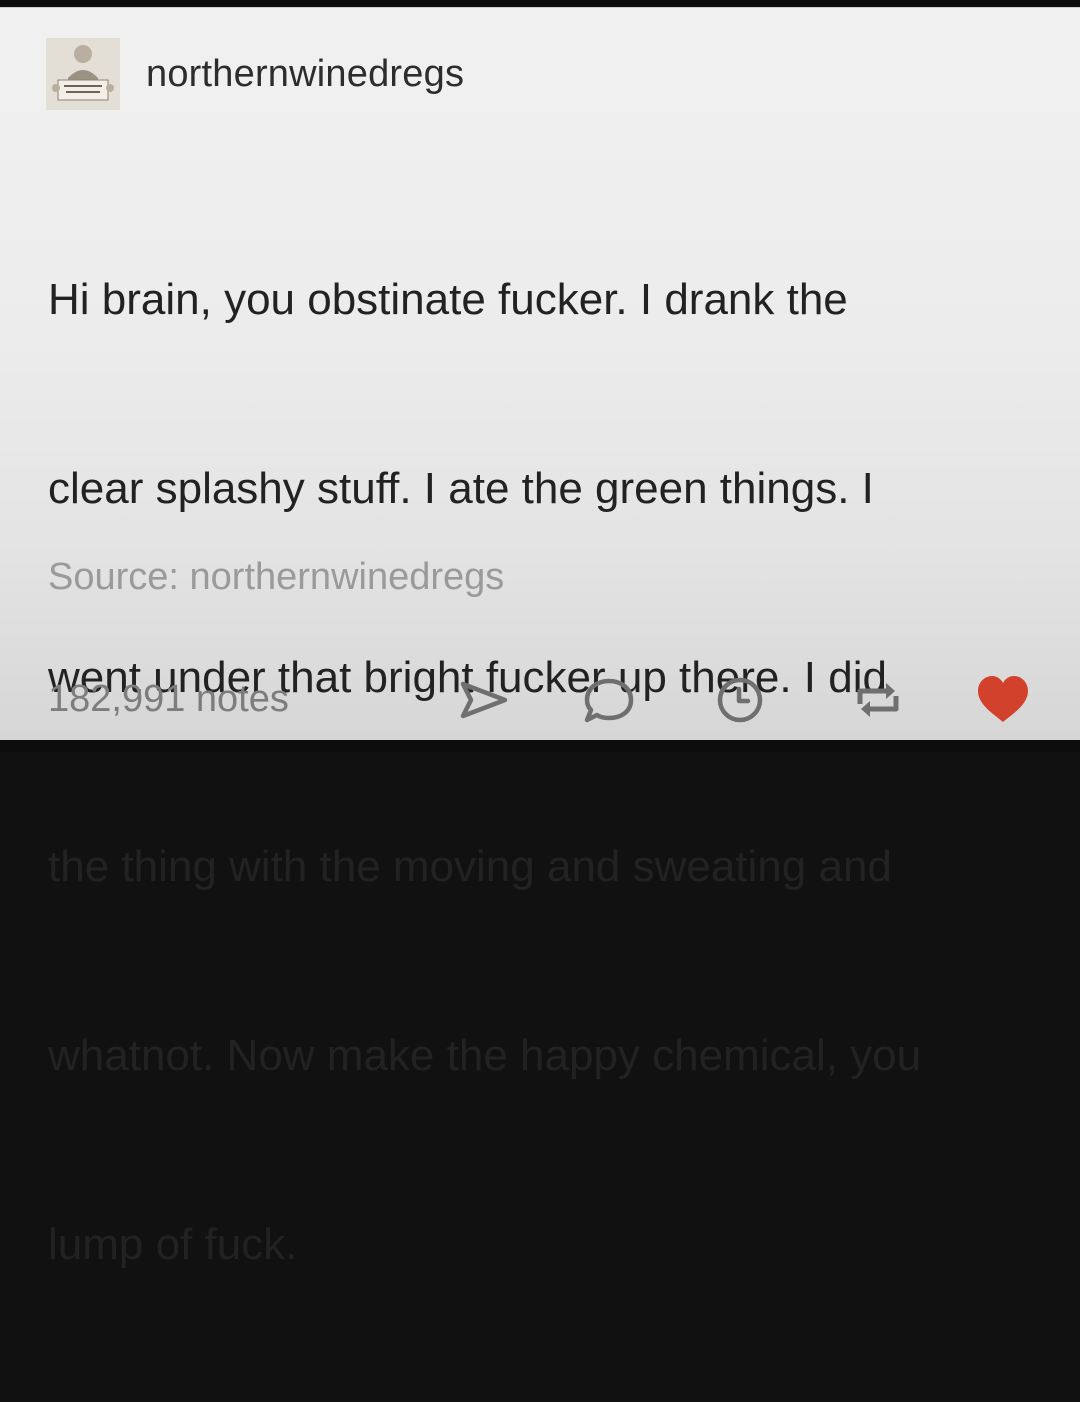  What do you see at coordinates (540, 746) in the screenshot?
I see `bottom-border` at bounding box center [540, 746].